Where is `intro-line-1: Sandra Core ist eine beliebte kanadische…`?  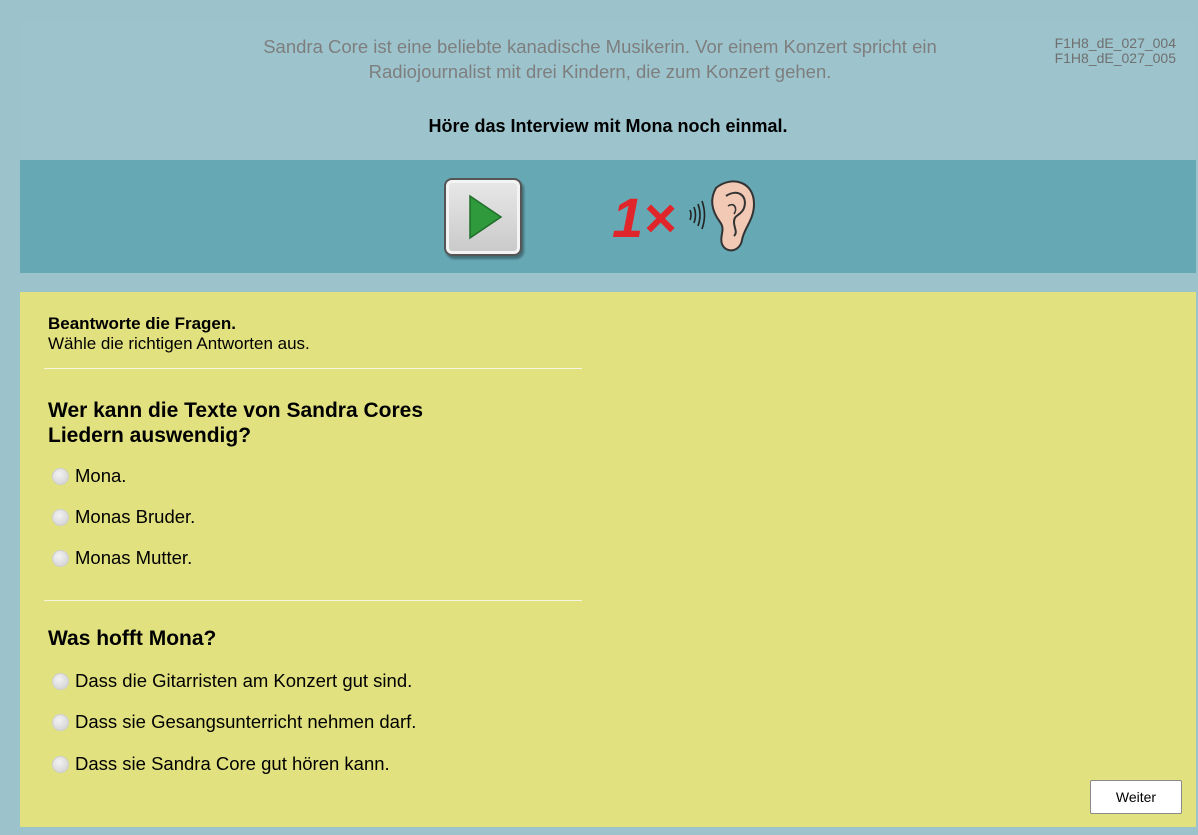
intro-line-1: Sandra Core ist eine beliebte kanadische… is located at coordinates (600, 46).